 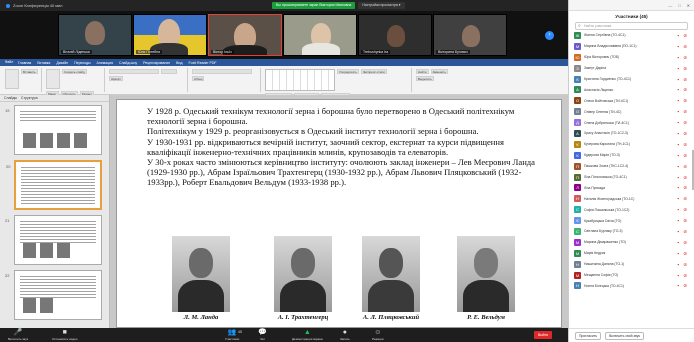 What do you see at coordinates (577, 90) in the screenshot?
I see `avatar: А` at bounding box center [577, 90].